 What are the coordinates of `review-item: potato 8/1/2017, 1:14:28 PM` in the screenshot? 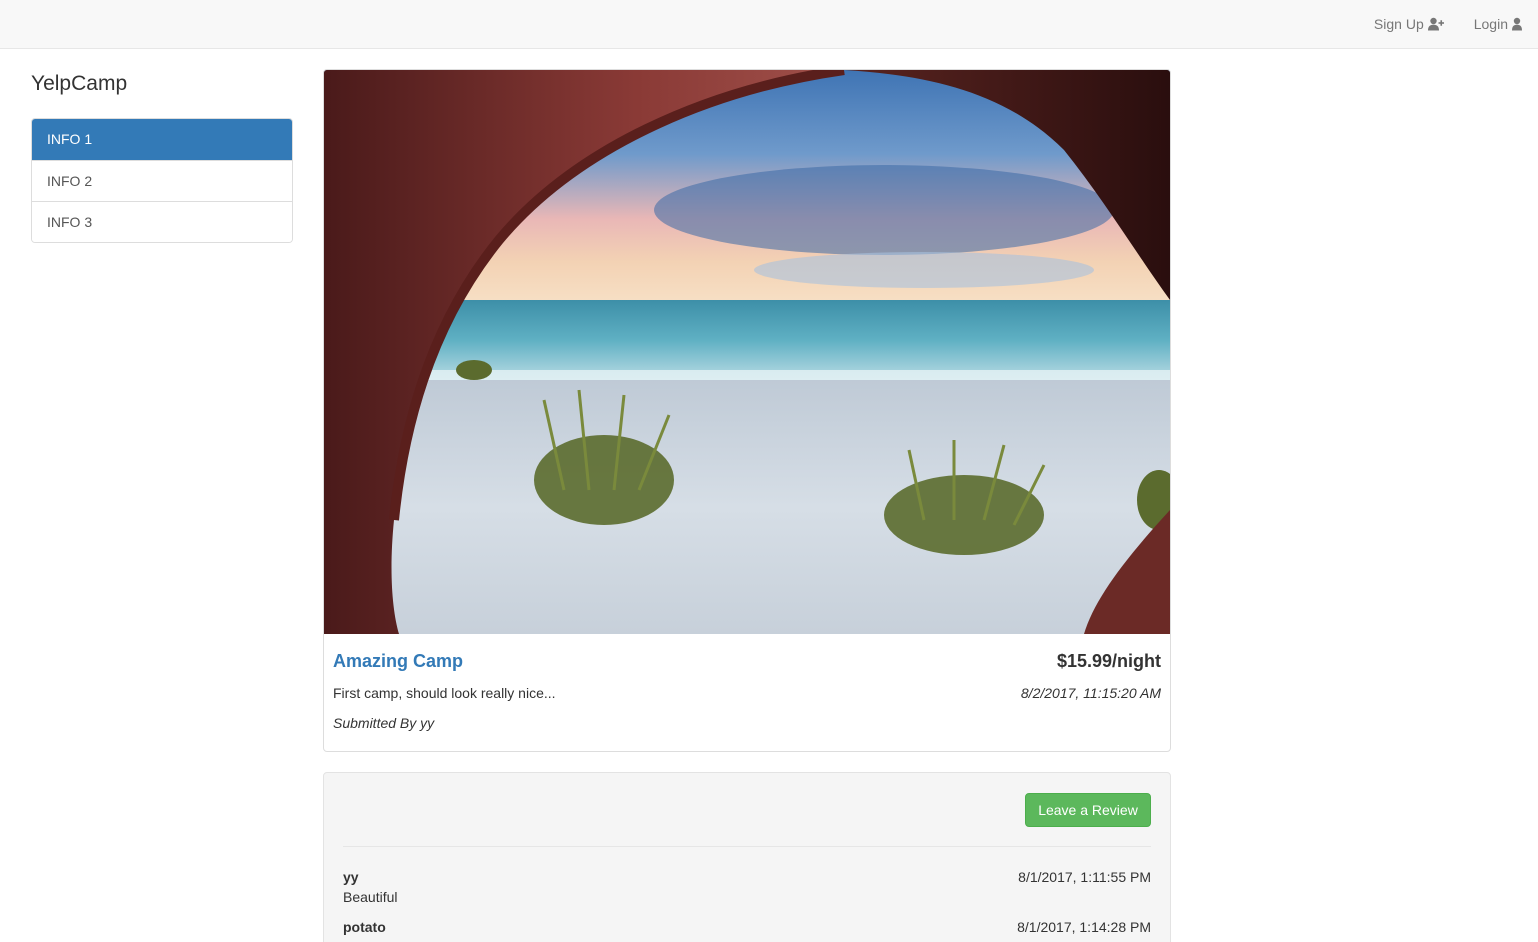 It's located at (747, 930).